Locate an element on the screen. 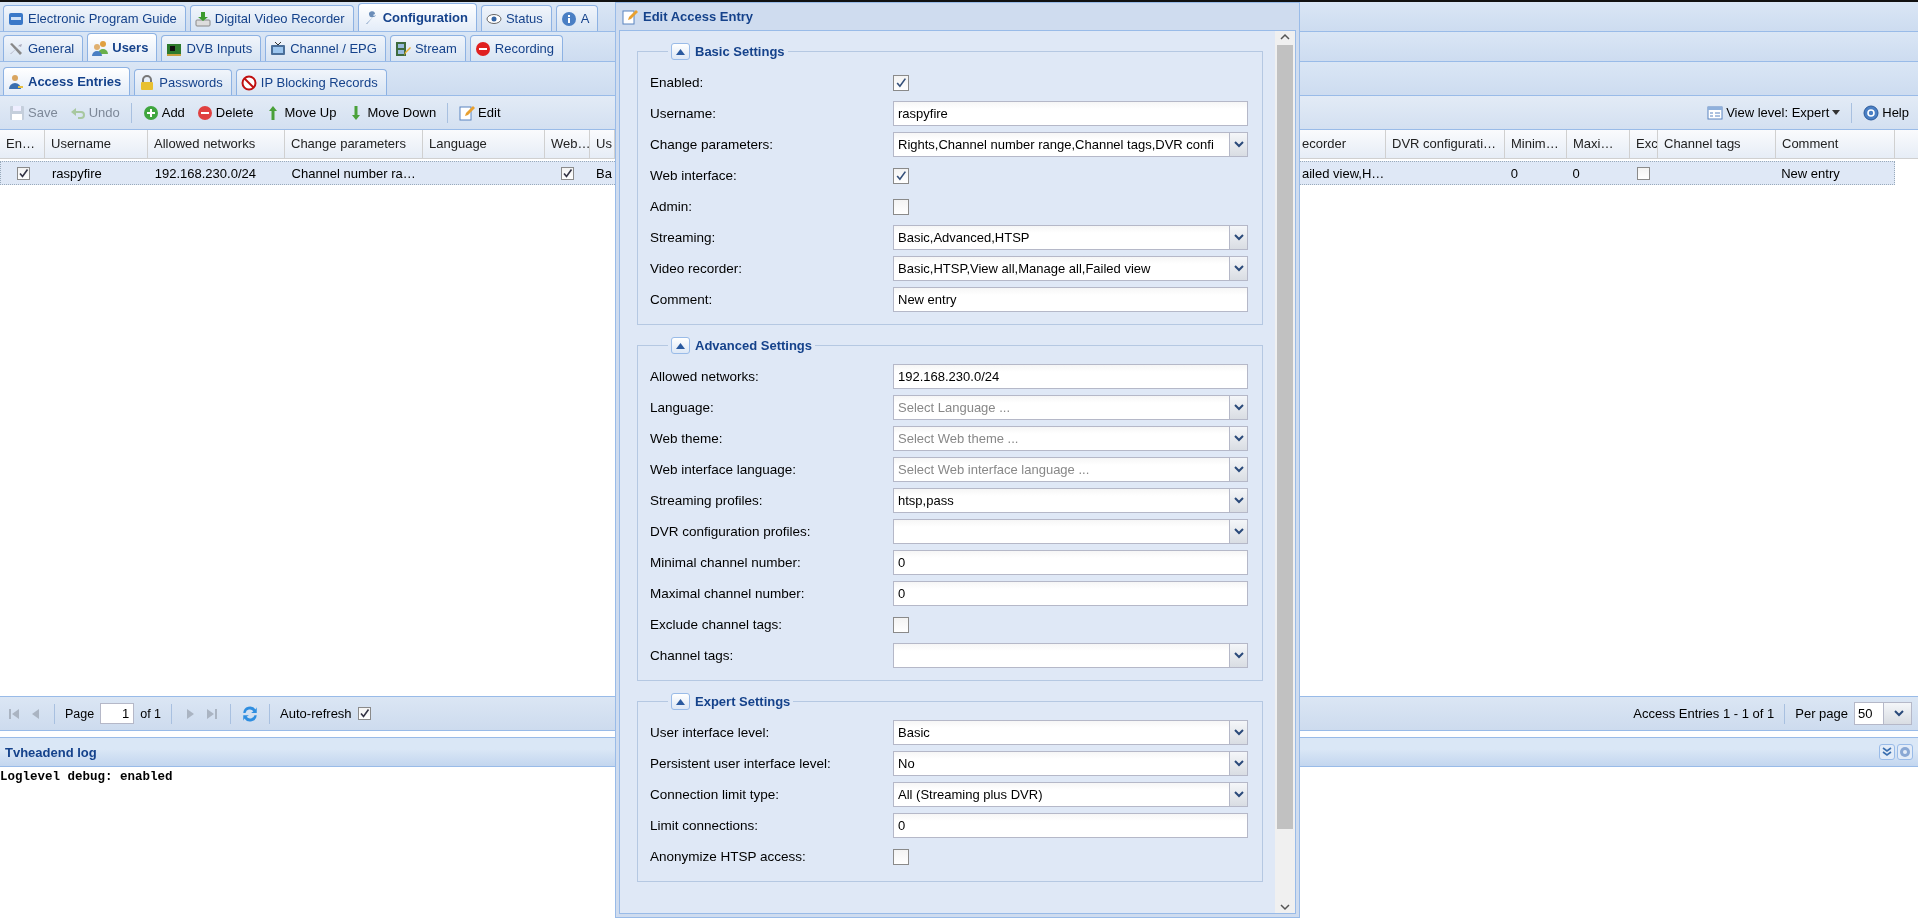 The image size is (1918, 920). field-label: Anonymize HTSP access: is located at coordinates (728, 856).